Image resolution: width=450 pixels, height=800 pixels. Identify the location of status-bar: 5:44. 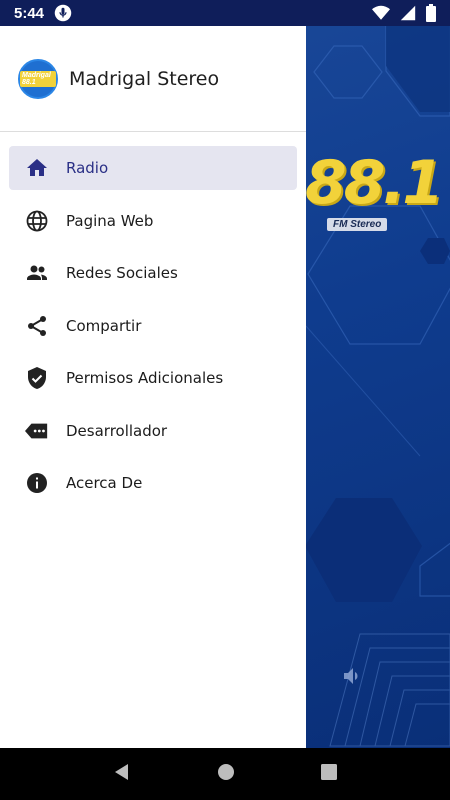
(225, 13).